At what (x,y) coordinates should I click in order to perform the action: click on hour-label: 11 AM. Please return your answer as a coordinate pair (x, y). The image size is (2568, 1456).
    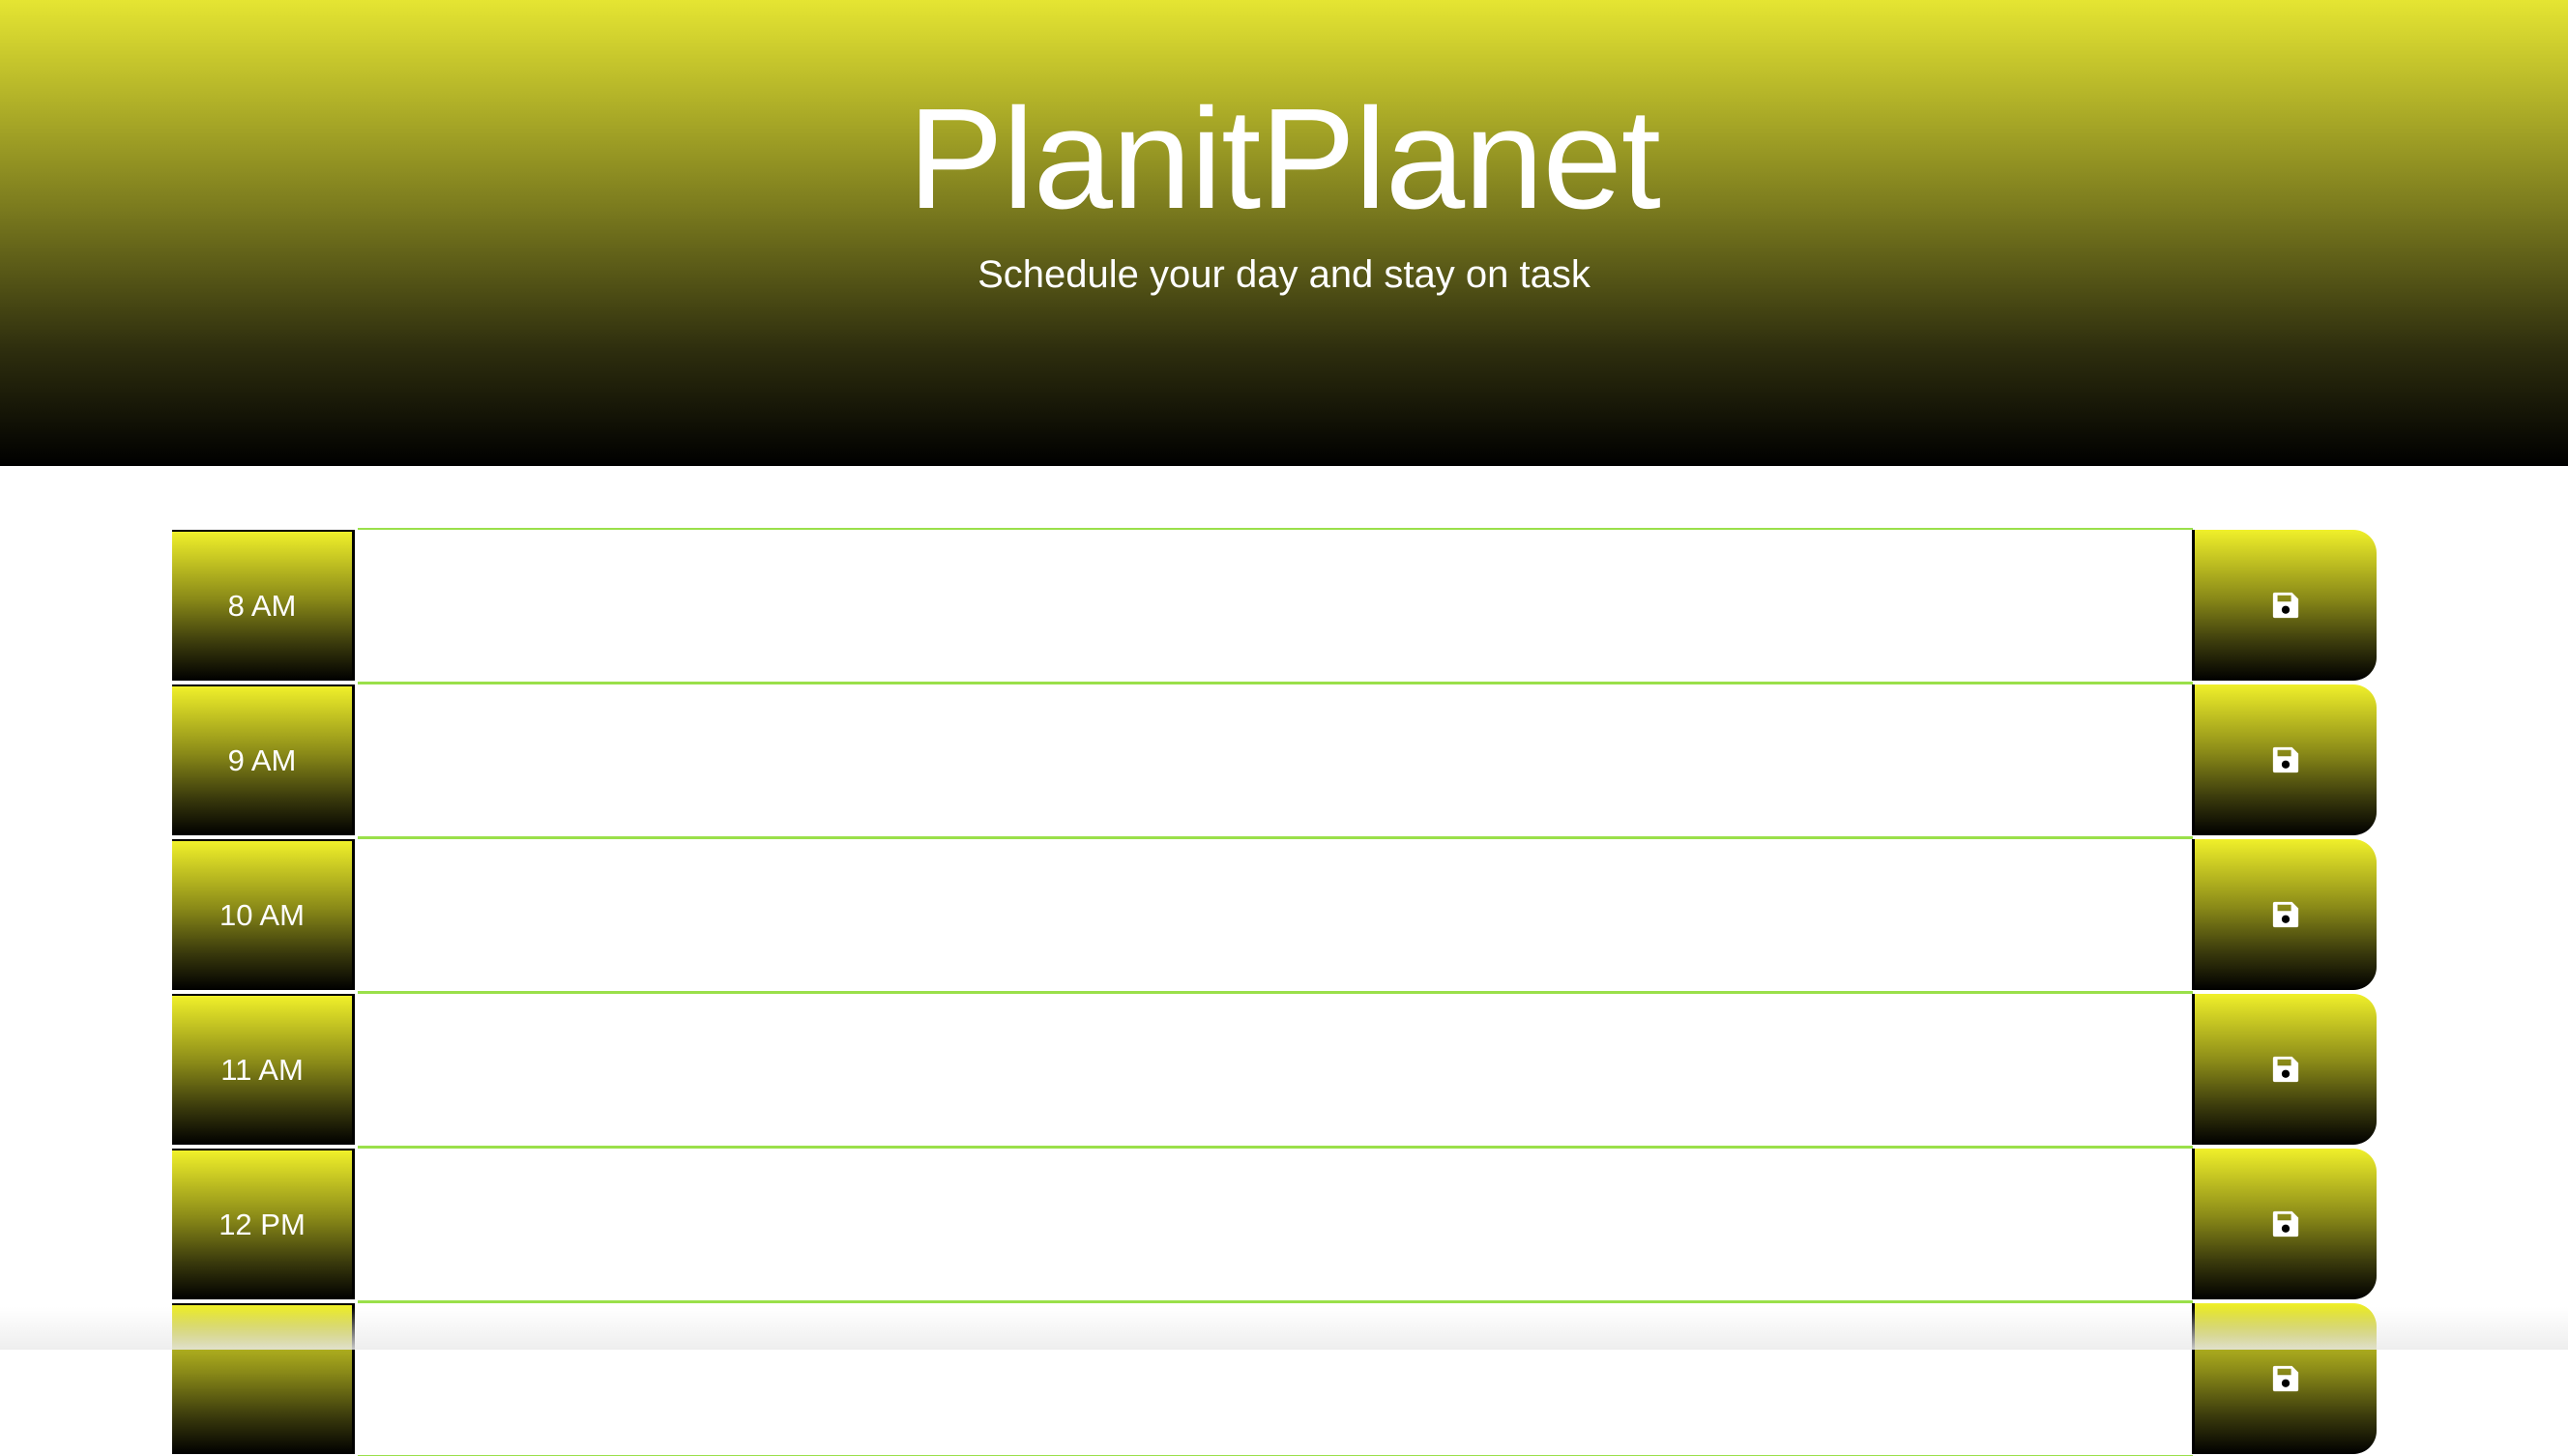
    Looking at the image, I should click on (263, 1070).